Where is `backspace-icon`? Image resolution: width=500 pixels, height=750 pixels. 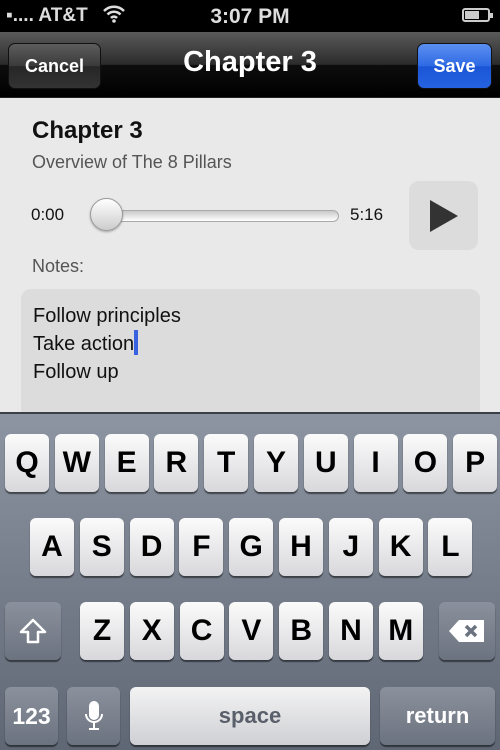 backspace-icon is located at coordinates (466, 631).